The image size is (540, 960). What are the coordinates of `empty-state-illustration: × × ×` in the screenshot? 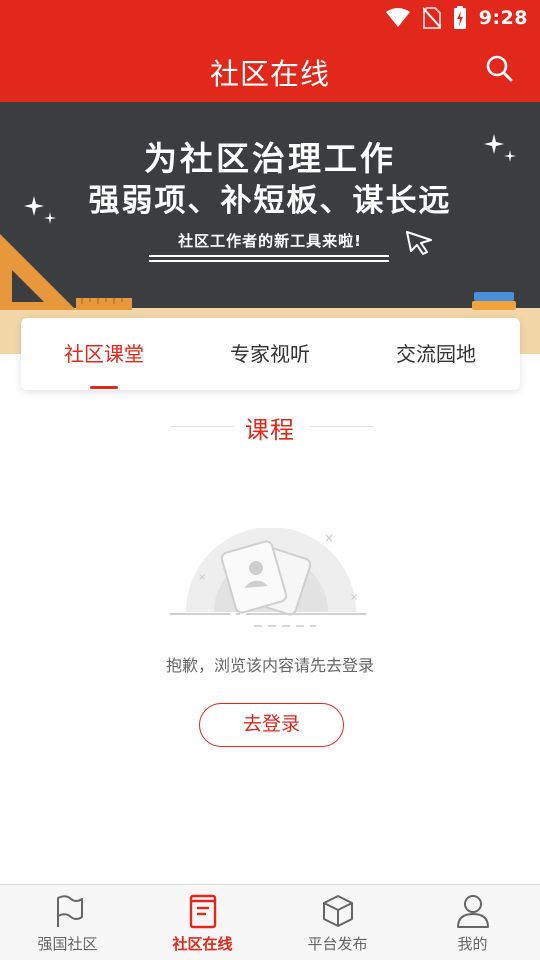 It's located at (271, 577).